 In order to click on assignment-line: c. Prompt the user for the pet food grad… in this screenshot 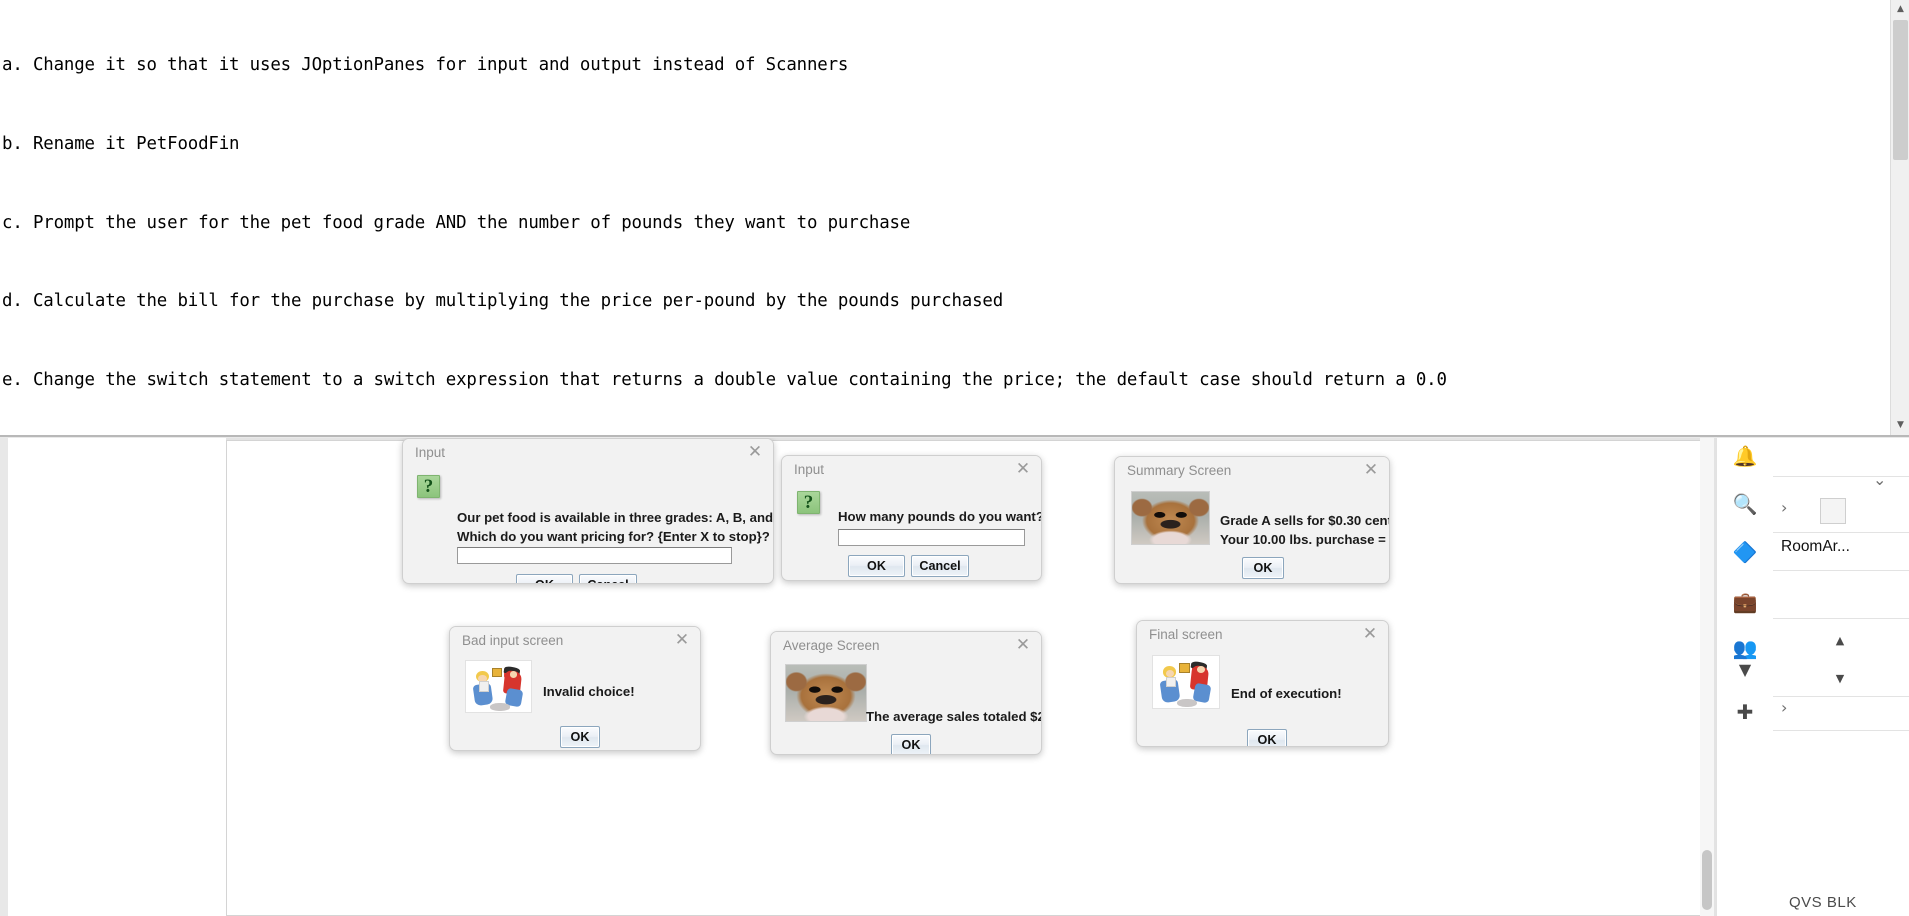, I will do `click(456, 222)`.